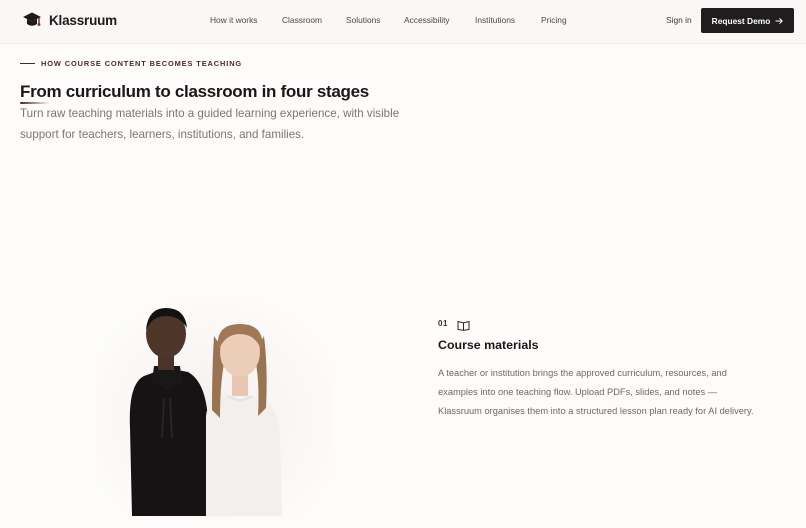 This screenshot has width=806, height=528. What do you see at coordinates (233, 20) in the screenshot?
I see `nav-how-it-works: How it works` at bounding box center [233, 20].